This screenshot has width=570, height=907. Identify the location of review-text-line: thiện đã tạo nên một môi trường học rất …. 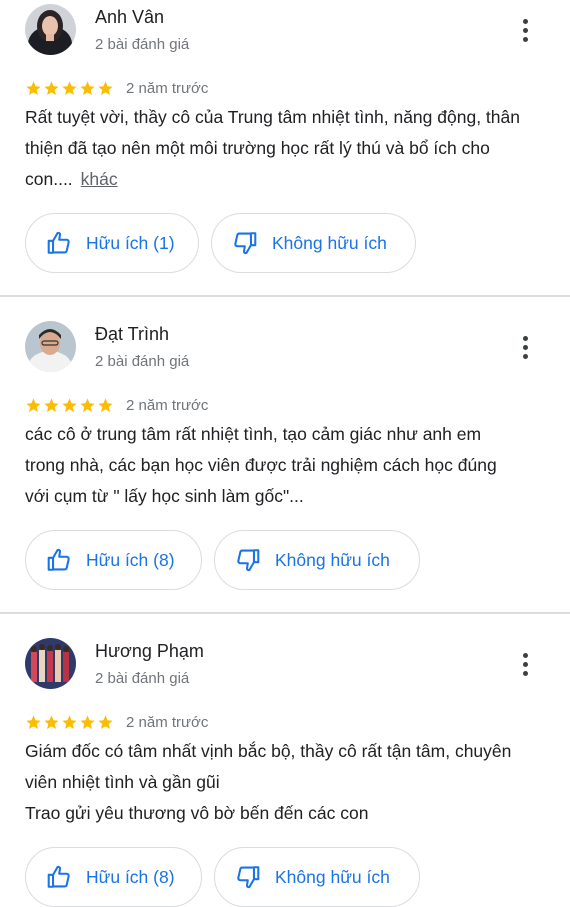
(257, 148).